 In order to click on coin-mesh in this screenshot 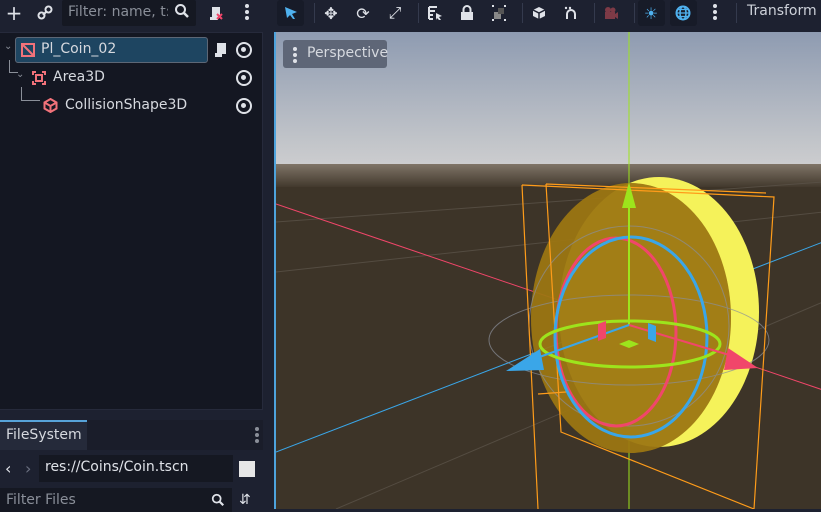, I will do `click(645, 315)`.